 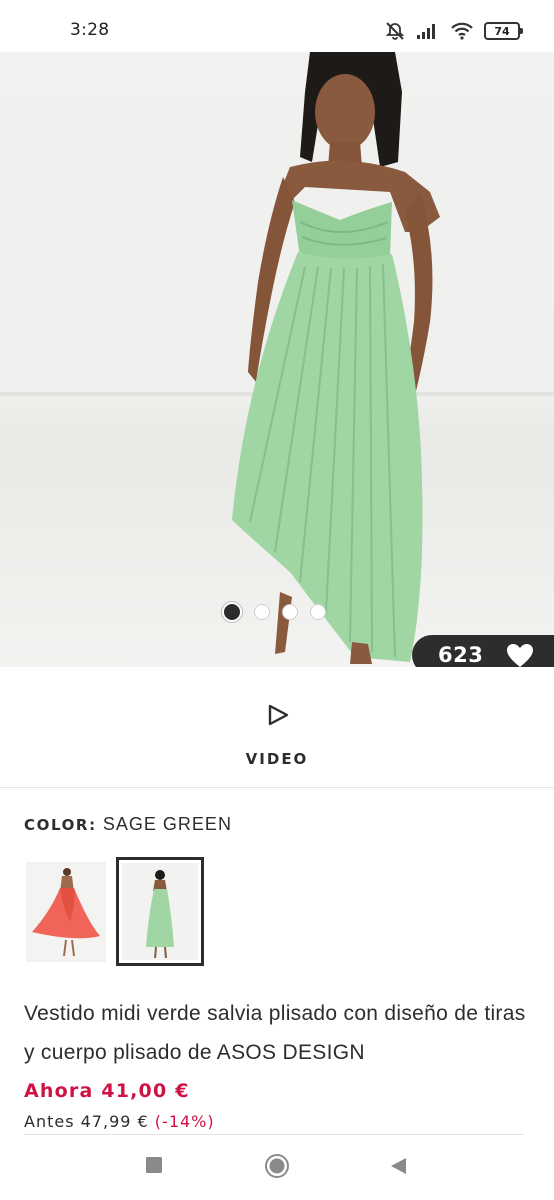 What do you see at coordinates (277, 26) in the screenshot?
I see `status-bar: 3:28 74` at bounding box center [277, 26].